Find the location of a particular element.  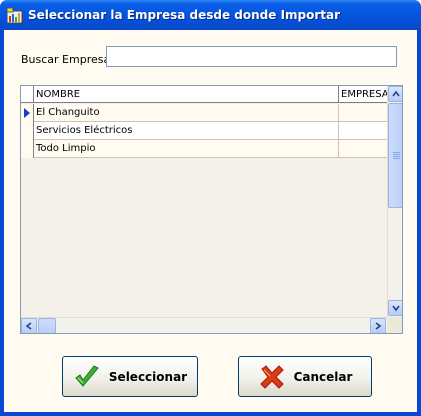

search-label: Buscar Empresa: is located at coordinates (67, 59).